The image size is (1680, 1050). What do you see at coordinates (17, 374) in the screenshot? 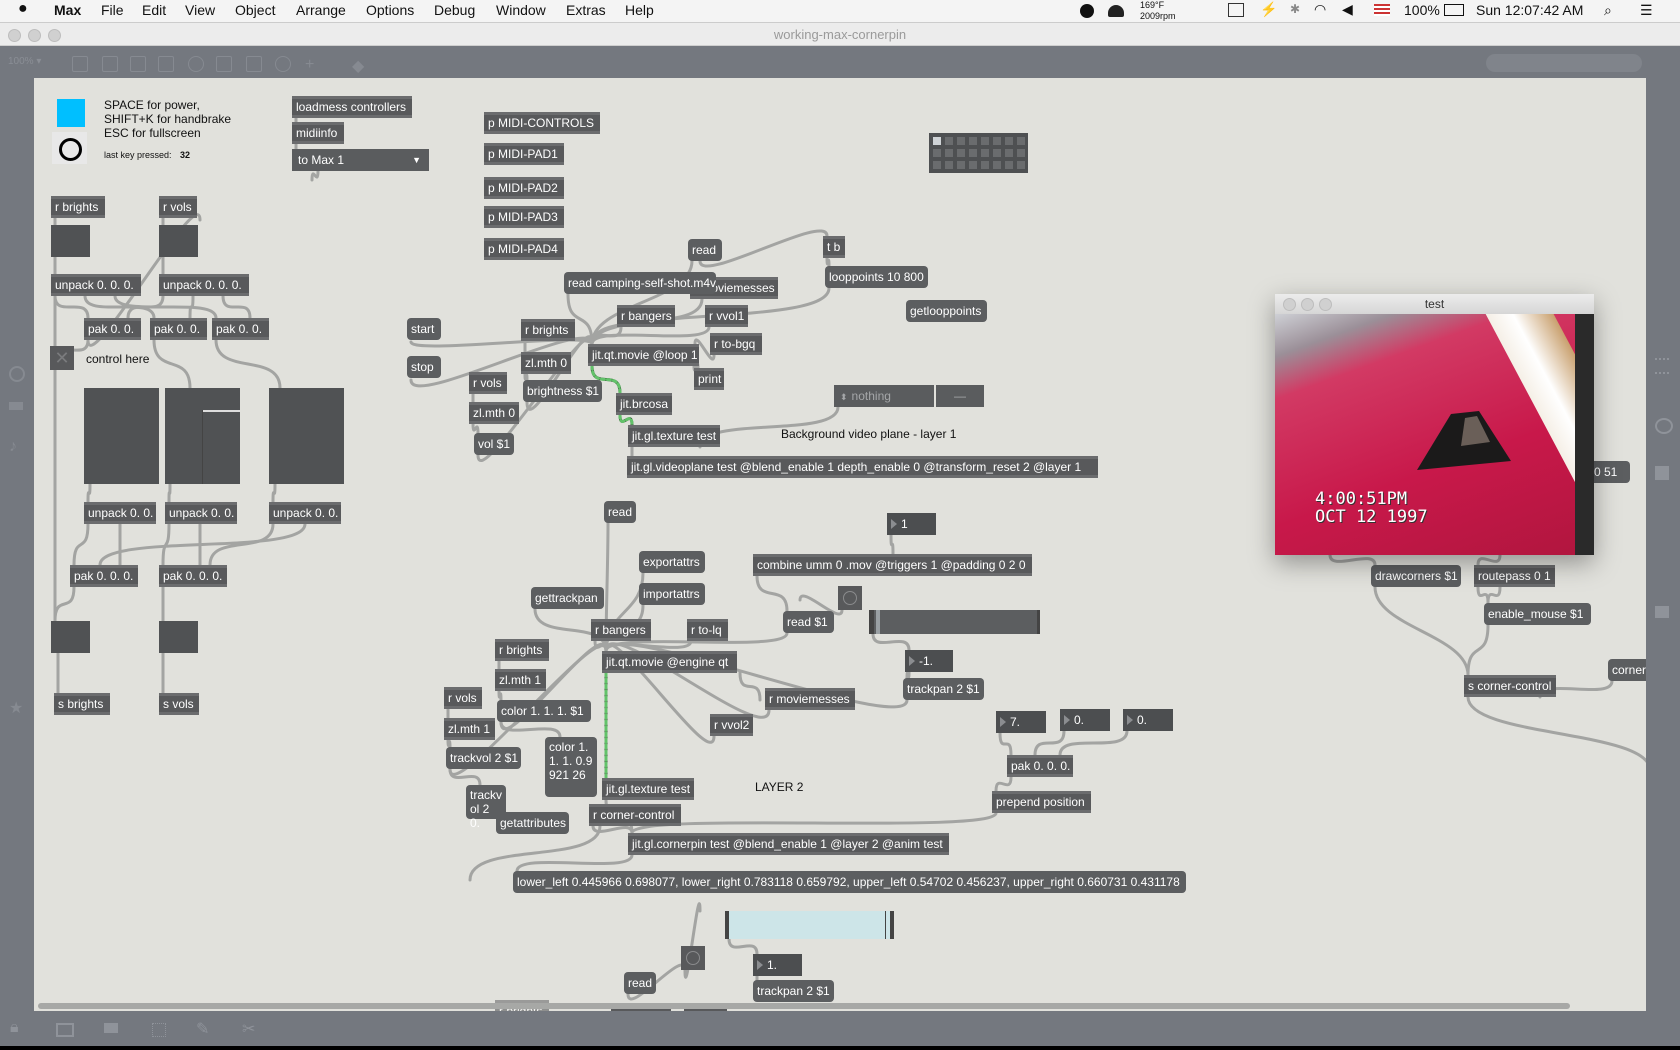
I see `target-icon` at bounding box center [17, 374].